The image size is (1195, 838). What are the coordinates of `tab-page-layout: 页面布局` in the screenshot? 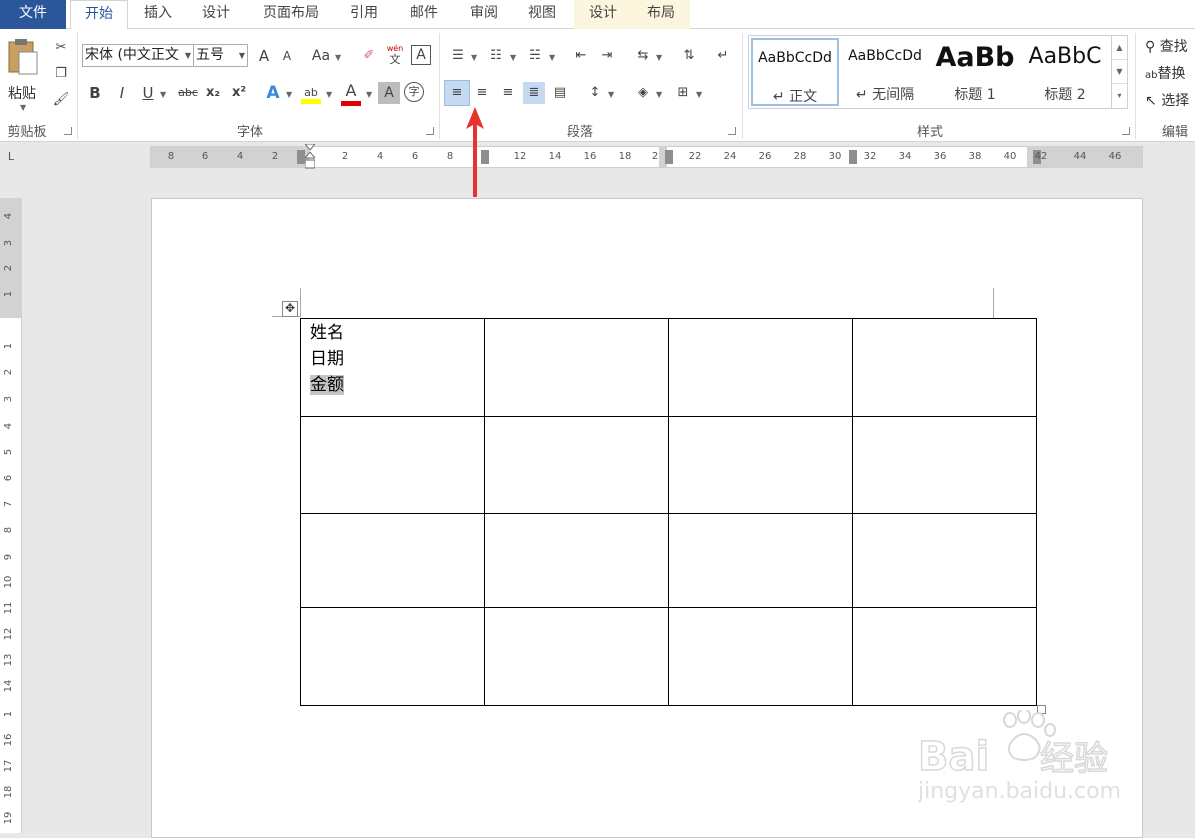 It's located at (291, 14).